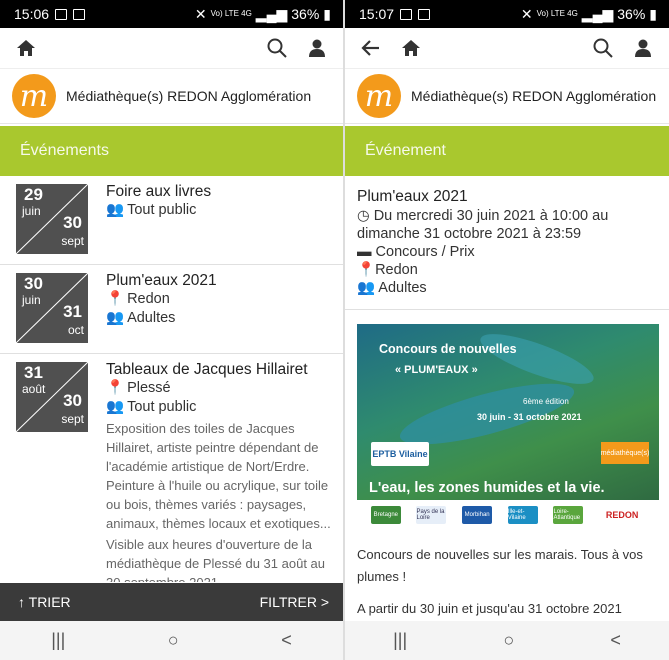 The height and width of the screenshot is (660, 669). I want to click on date-range-badge: 30 juin 31 oct, so click(52, 308).